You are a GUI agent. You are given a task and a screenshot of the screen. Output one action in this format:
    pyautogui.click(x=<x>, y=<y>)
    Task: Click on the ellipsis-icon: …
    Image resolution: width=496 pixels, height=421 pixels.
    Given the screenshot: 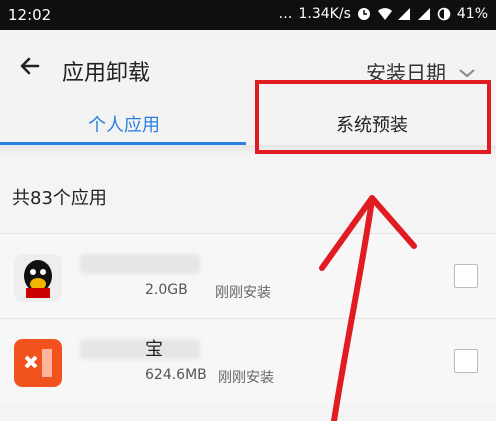 What is the action you would take?
    pyautogui.click(x=285, y=14)
    